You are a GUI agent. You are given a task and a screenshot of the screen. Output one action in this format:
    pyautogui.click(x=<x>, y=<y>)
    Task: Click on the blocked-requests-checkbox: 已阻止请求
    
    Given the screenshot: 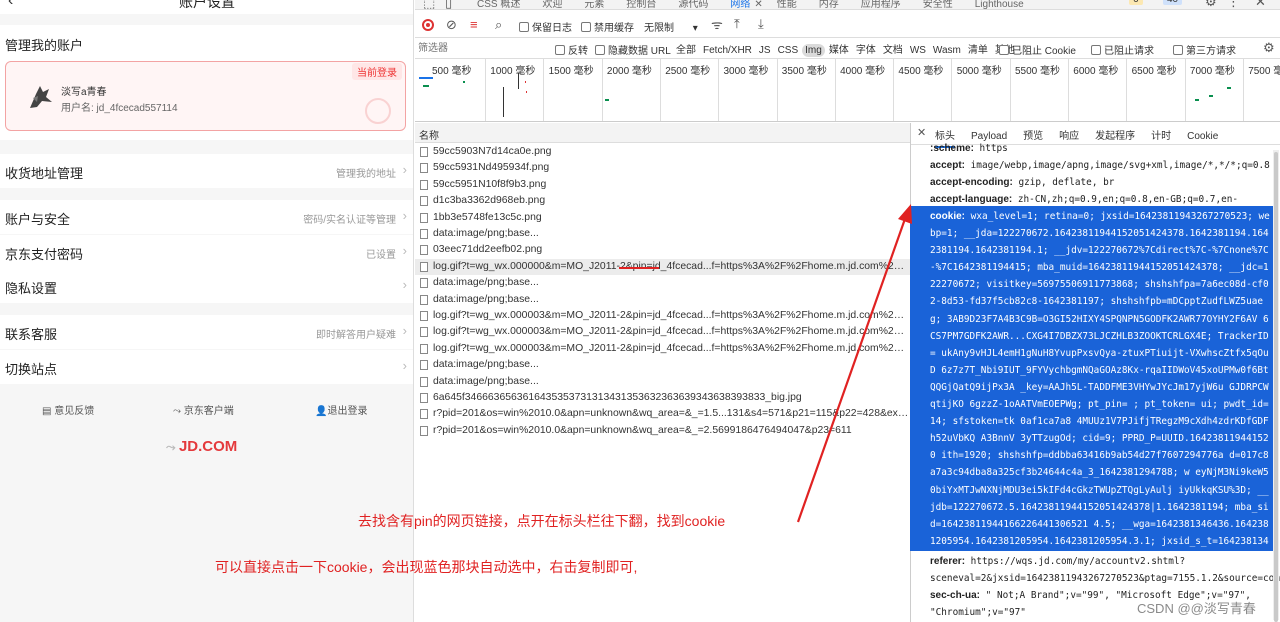 What is the action you would take?
    pyautogui.click(x=1122, y=49)
    